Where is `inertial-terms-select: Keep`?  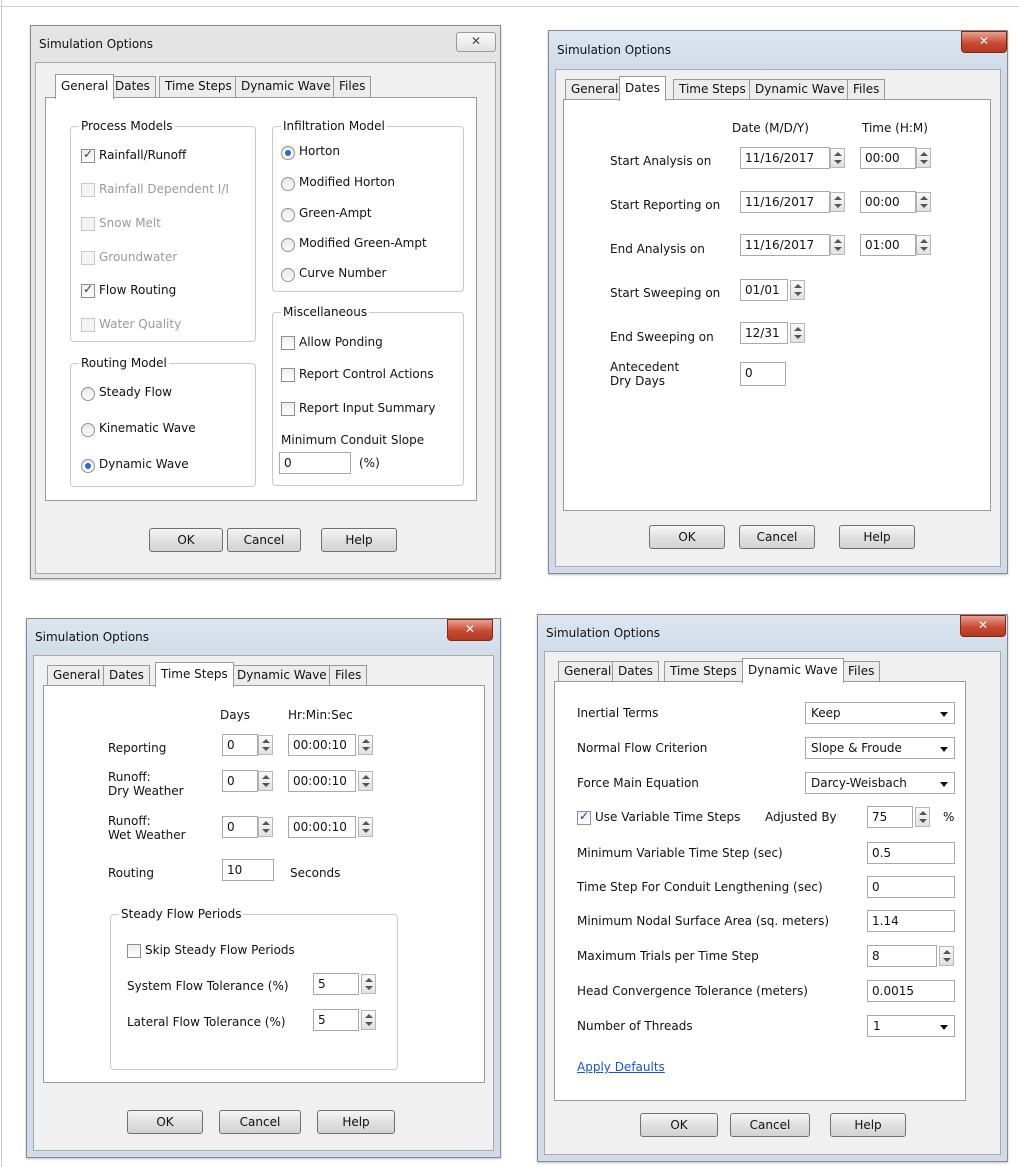
inertial-terms-select: Keep is located at coordinates (880, 713).